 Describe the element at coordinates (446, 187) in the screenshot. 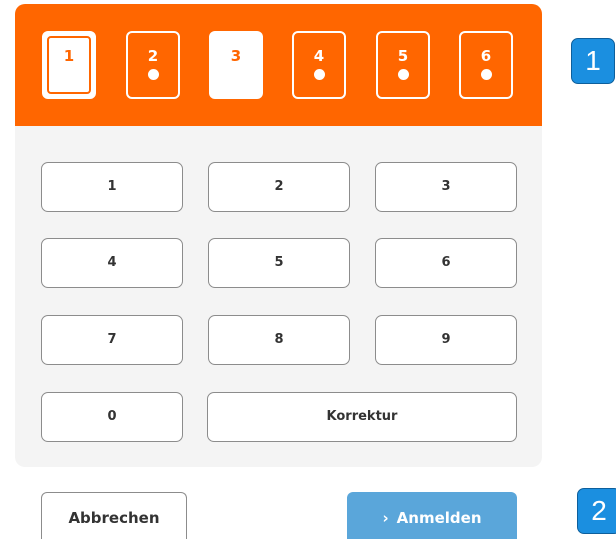

I see `keypad-key-3: 3` at that location.